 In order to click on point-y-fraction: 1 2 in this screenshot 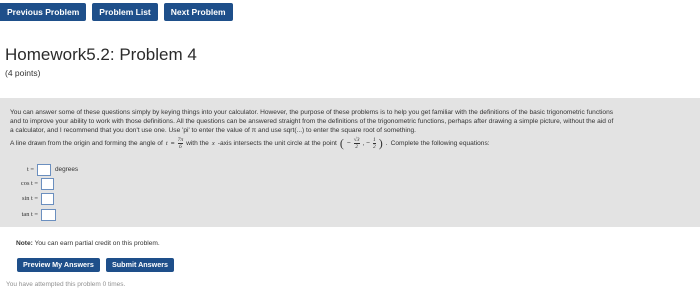, I will do `click(374, 143)`.